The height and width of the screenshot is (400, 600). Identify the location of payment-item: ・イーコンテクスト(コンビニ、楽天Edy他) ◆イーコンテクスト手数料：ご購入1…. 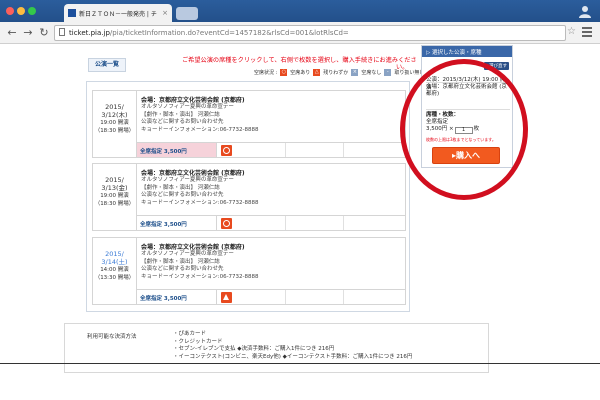
(293, 356).